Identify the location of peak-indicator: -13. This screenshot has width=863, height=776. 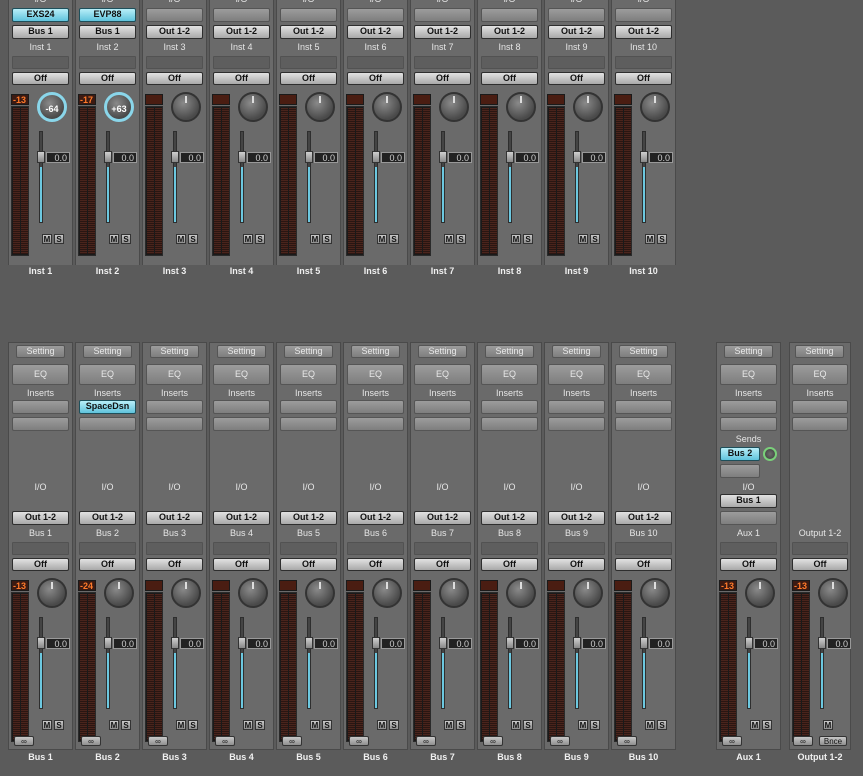
(728, 585).